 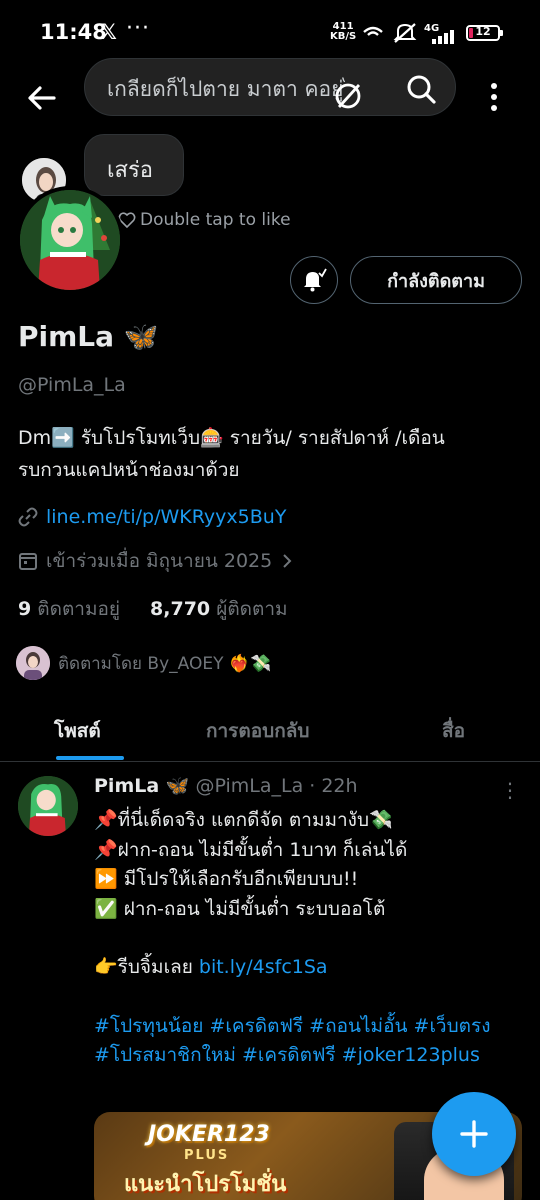 I want to click on profile-tabs: โพสต์ การตอบกลับ สื่อ, so click(x=270, y=731).